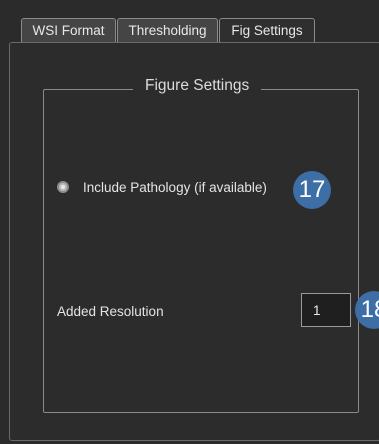  I want to click on tab-thresholding: Thresholding, so click(167, 30).